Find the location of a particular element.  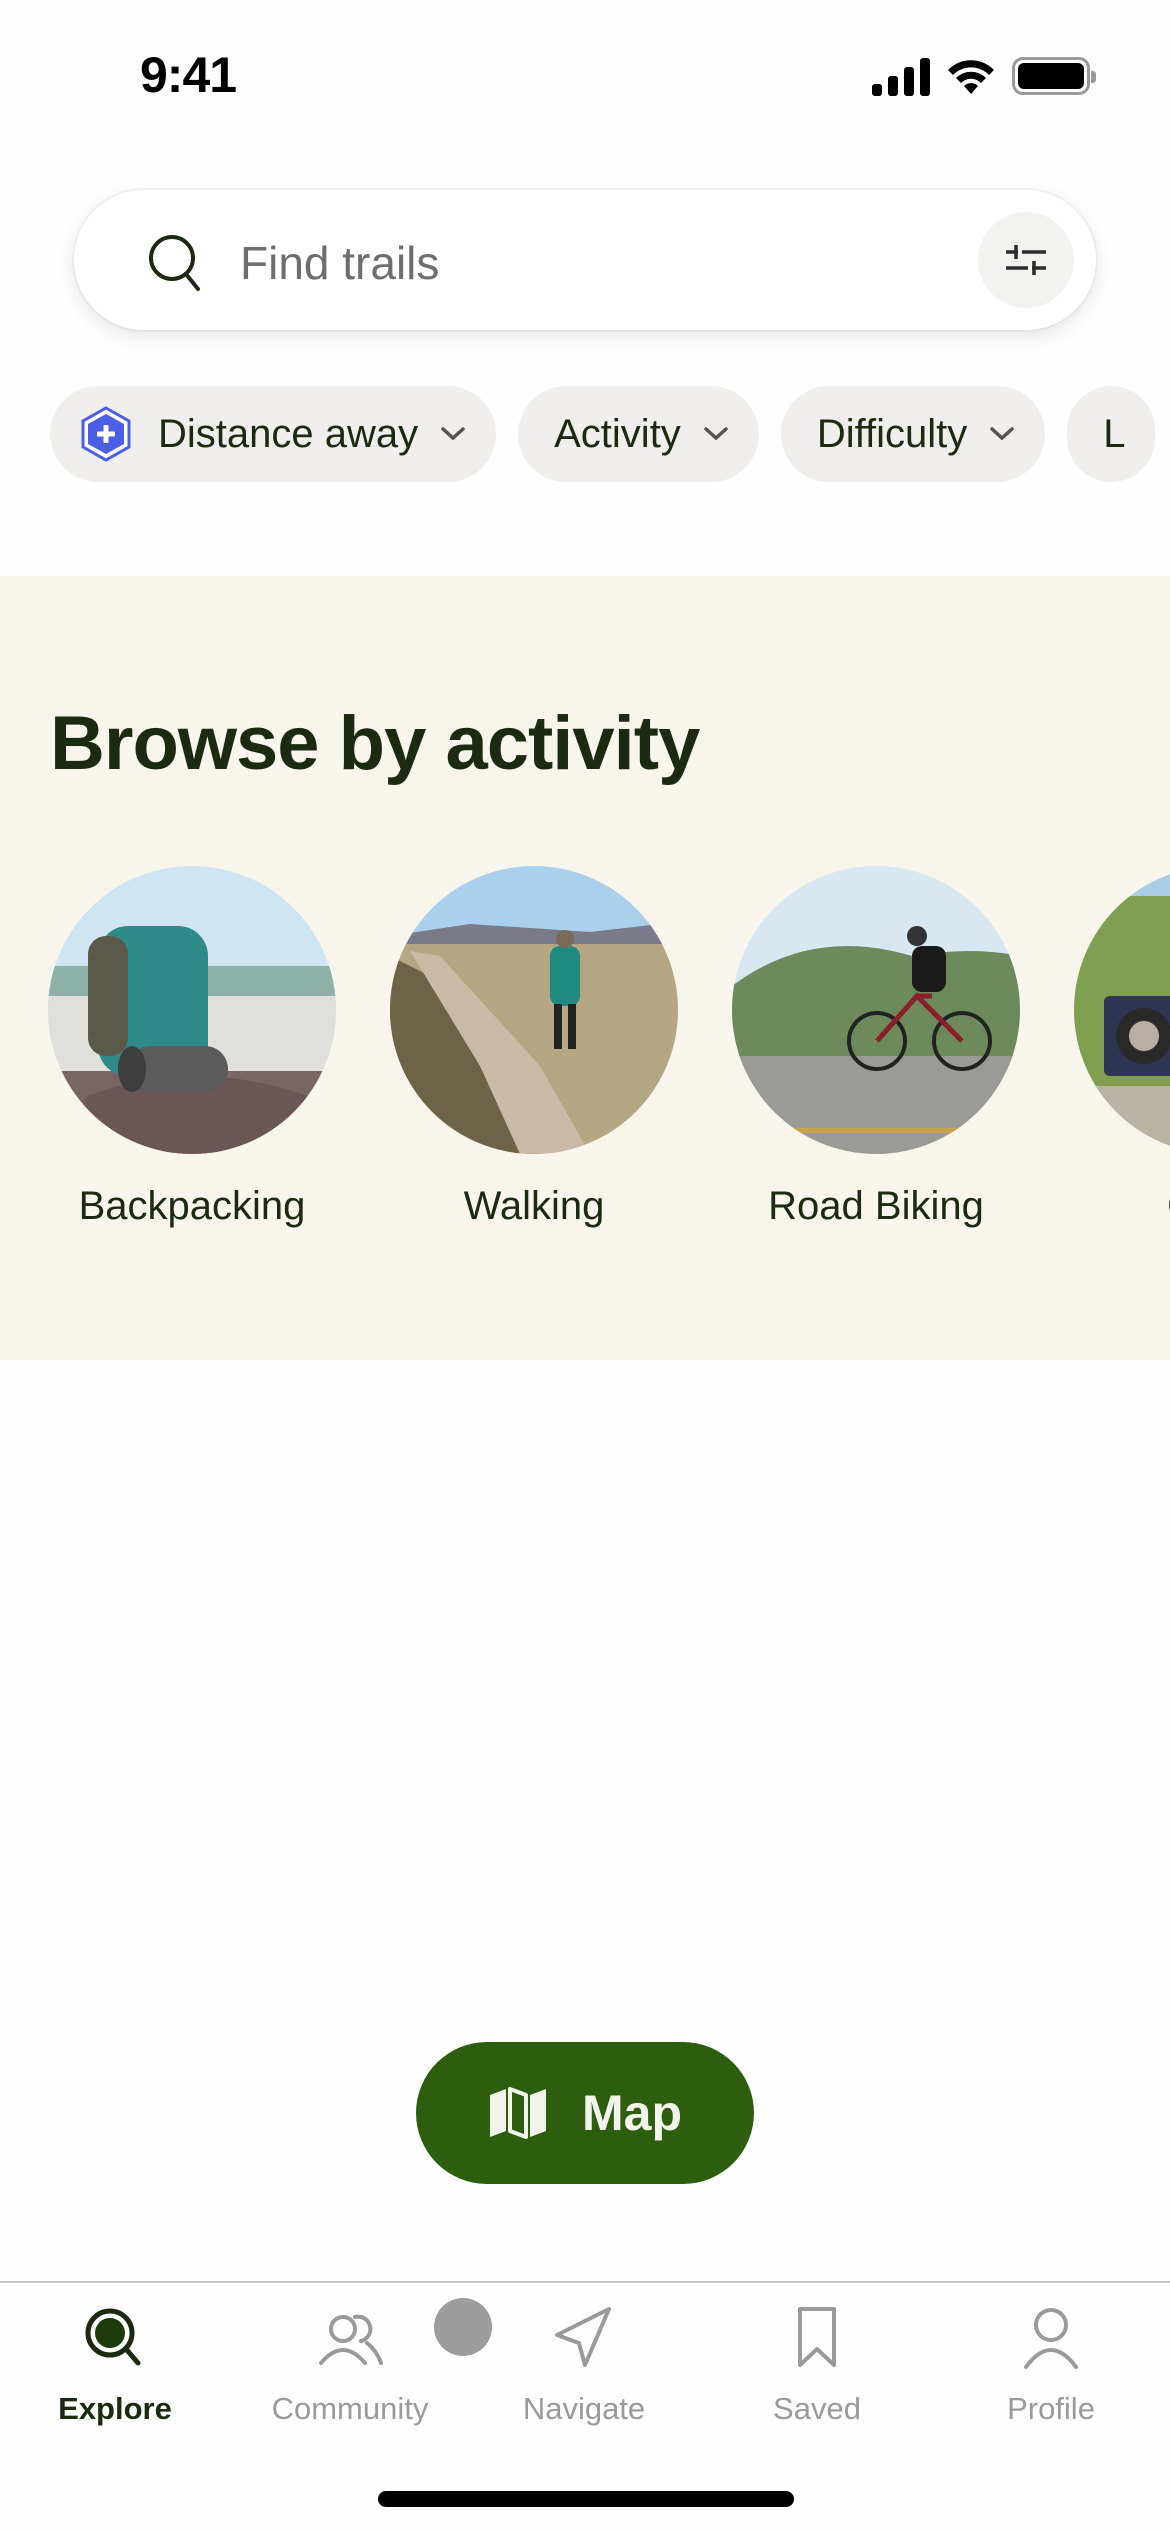

tab-community: Community is located at coordinates (350, 2365).